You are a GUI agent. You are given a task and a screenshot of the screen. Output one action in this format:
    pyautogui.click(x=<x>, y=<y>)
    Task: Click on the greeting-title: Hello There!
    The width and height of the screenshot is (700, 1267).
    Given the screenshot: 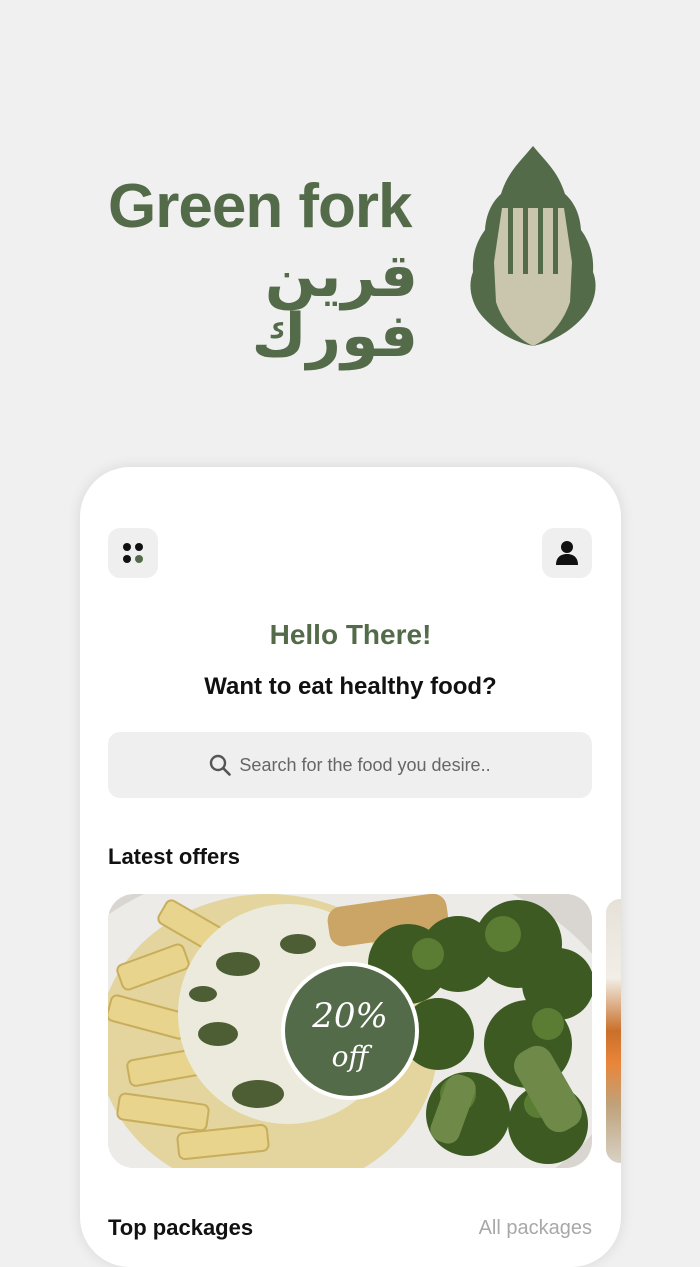 What is the action you would take?
    pyautogui.click(x=350, y=634)
    